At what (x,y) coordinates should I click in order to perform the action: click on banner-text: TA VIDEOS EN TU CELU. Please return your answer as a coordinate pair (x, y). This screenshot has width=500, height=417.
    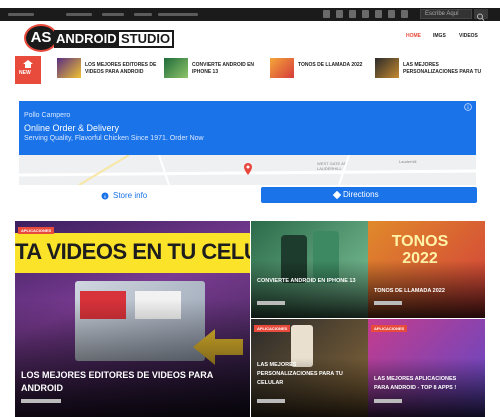
    Looking at the image, I should click on (132, 251).